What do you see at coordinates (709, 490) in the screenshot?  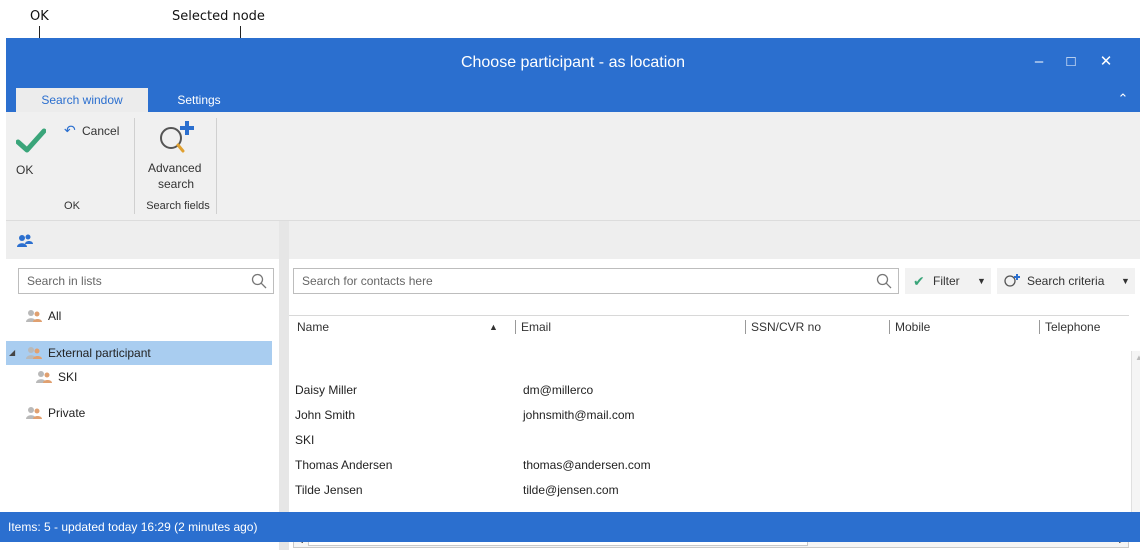 I see `table-row: Tilde Jensen tilde@jensen.com` at bounding box center [709, 490].